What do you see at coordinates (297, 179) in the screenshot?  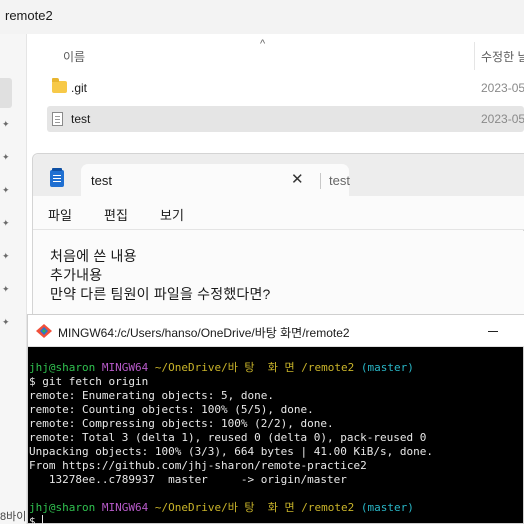 I see `close-icon: ✕` at bounding box center [297, 179].